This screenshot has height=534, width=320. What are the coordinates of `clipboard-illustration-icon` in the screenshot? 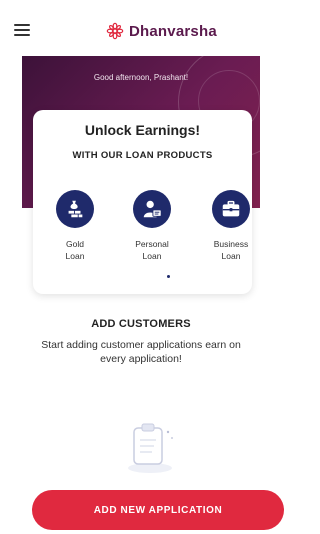 It's located at (150, 448).